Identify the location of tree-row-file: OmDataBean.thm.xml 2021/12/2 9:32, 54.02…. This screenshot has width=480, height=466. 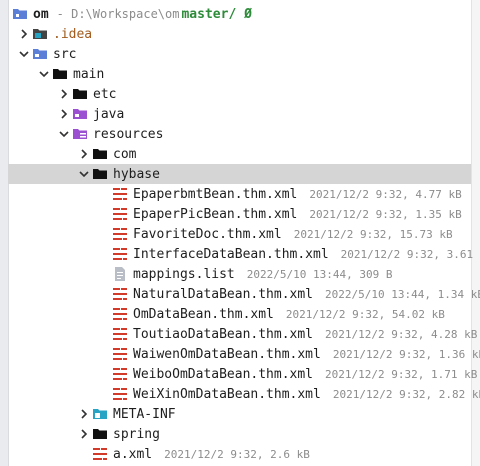
(239, 314).